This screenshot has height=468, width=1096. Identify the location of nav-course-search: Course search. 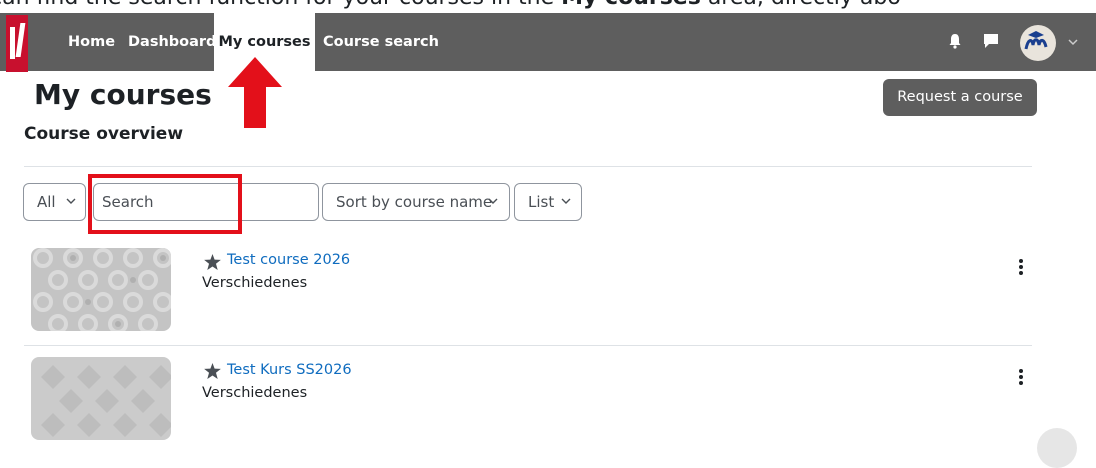
(381, 42).